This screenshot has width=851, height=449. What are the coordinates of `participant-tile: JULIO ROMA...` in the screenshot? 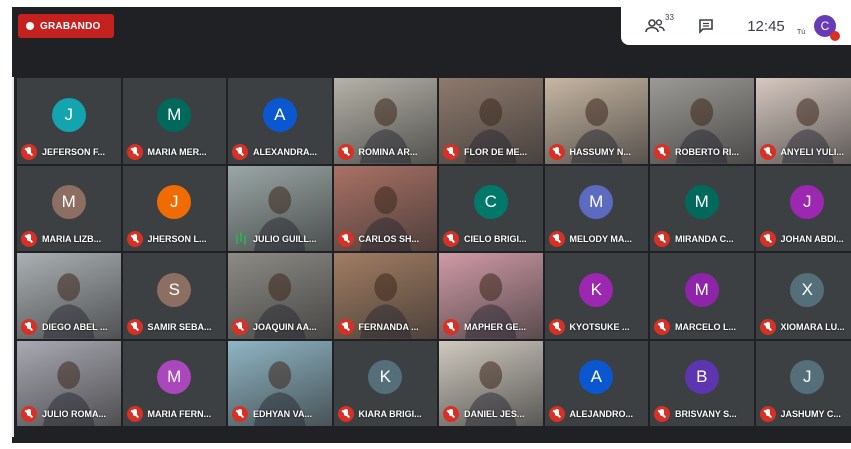 It's located at (69, 383).